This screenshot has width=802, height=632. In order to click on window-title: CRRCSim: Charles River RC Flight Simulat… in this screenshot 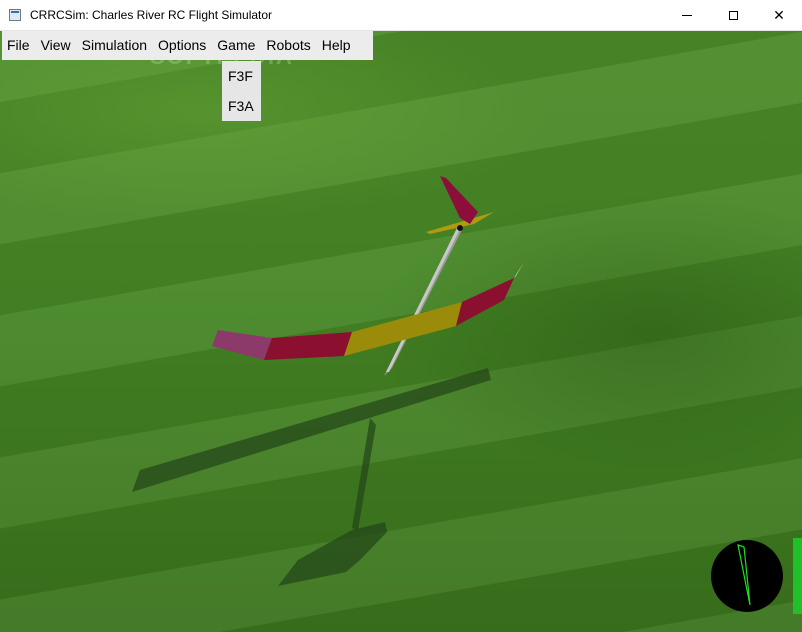, I will do `click(151, 15)`.